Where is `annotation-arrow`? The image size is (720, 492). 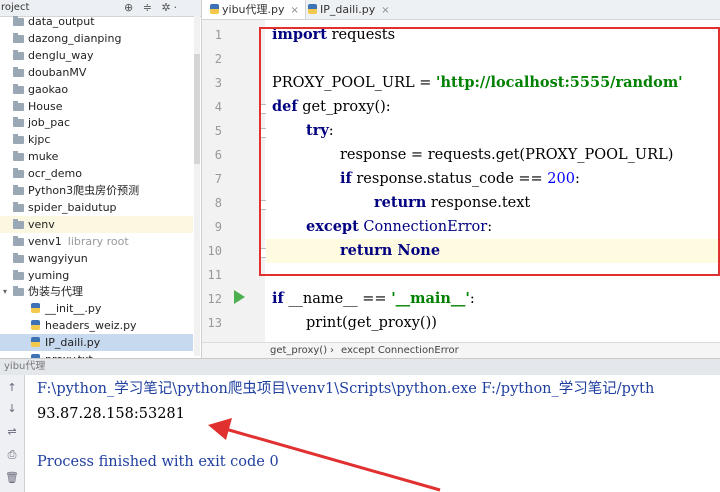
annotation-arrow is located at coordinates (324, 455).